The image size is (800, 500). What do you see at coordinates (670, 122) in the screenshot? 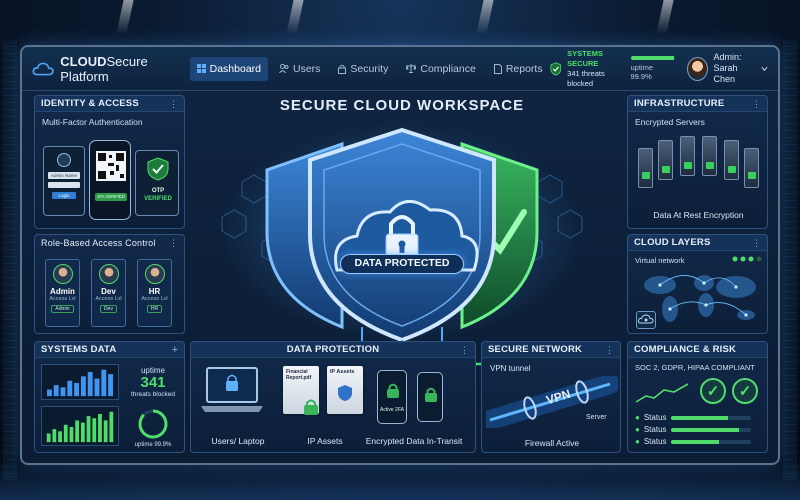
I see `panel-subtitle: Encrypted Servers` at bounding box center [670, 122].